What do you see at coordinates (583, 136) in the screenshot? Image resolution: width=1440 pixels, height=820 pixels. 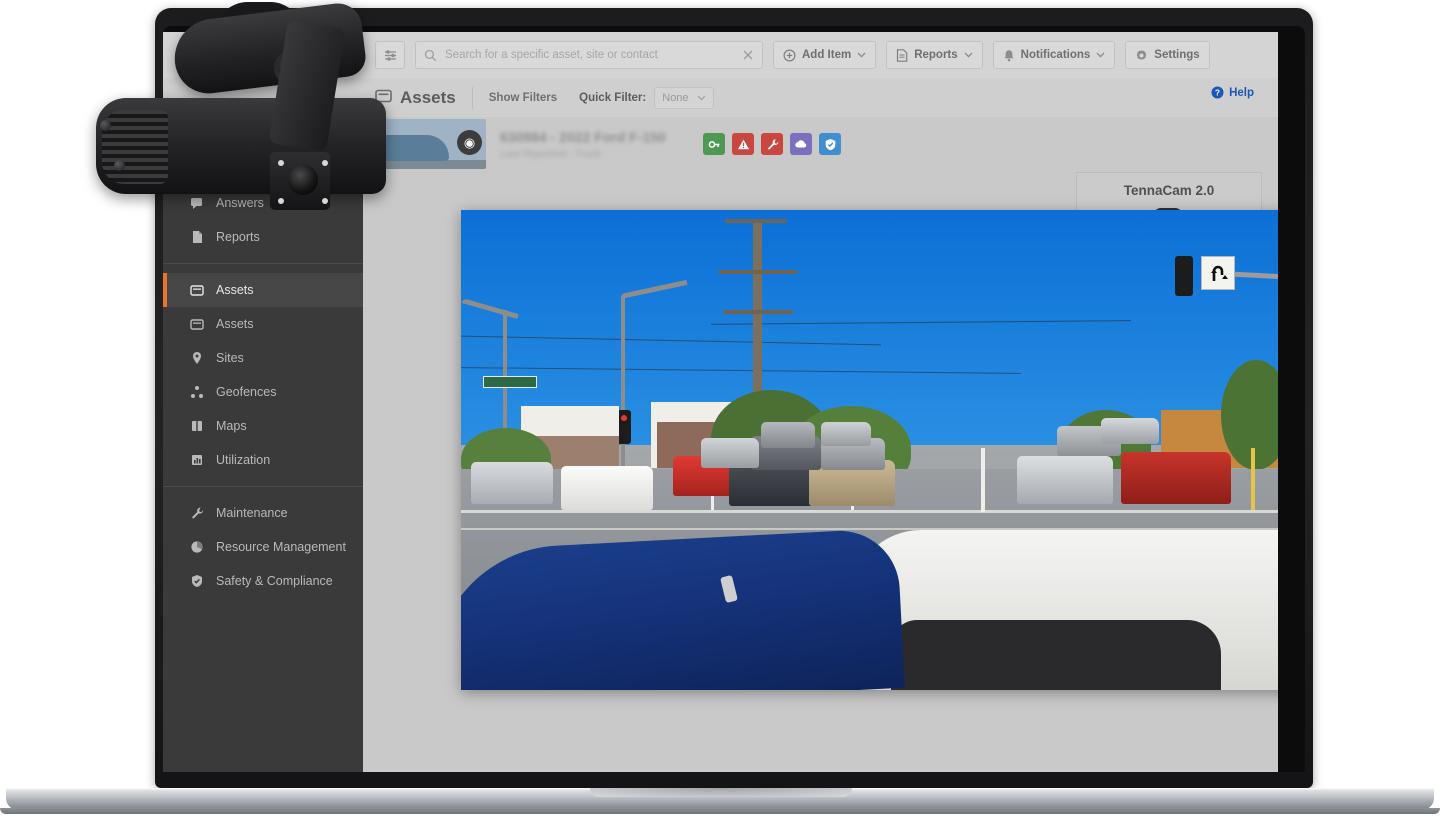 I see `asset-name: 630984 - 2022 Ford F-150` at bounding box center [583, 136].